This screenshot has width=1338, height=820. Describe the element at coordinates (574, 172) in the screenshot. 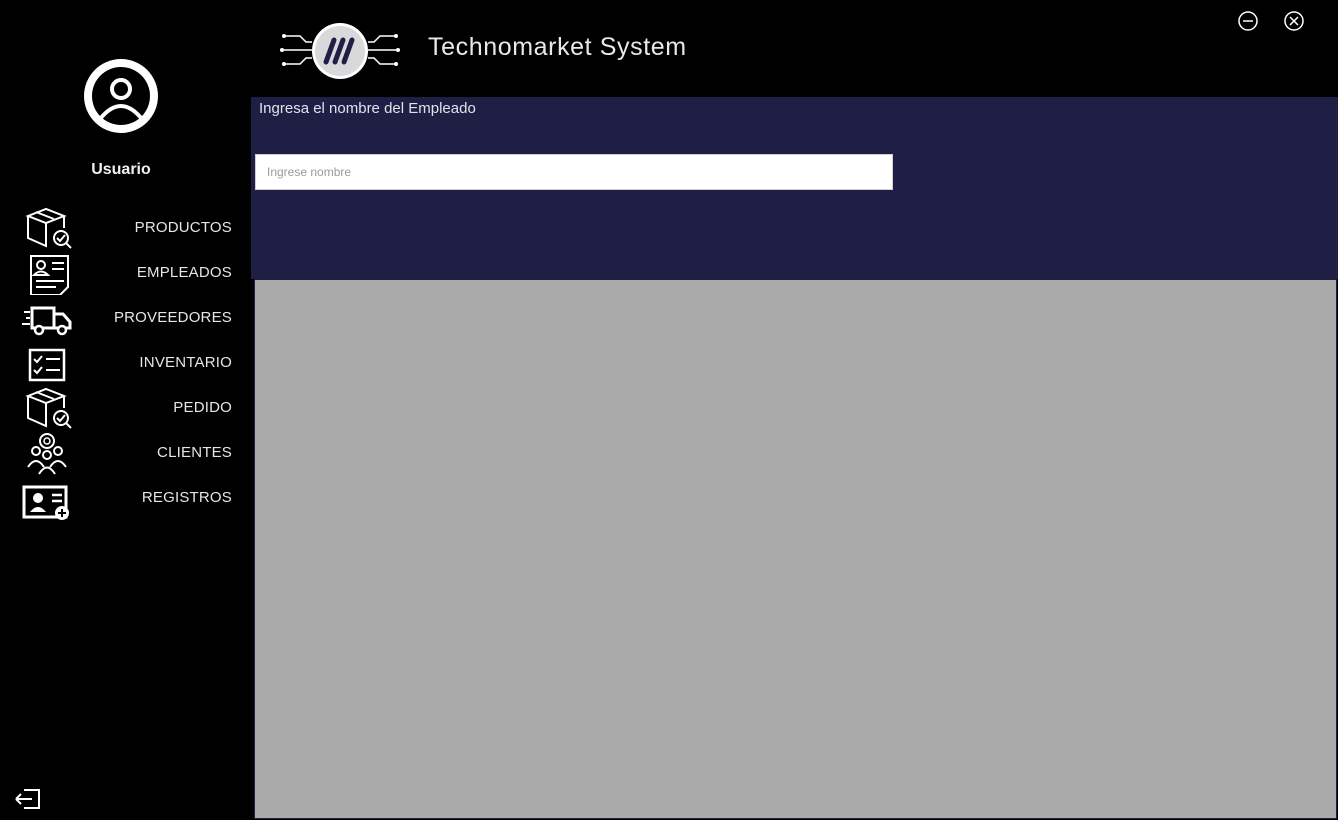

I see `employee-name-input` at that location.